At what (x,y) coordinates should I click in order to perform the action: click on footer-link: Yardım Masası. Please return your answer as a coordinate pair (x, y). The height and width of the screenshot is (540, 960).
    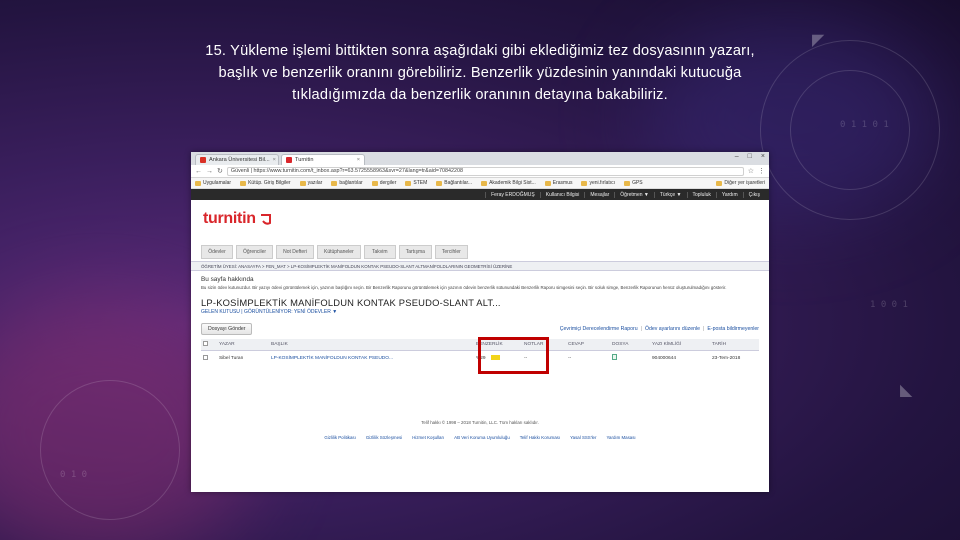
    Looking at the image, I should click on (620, 437).